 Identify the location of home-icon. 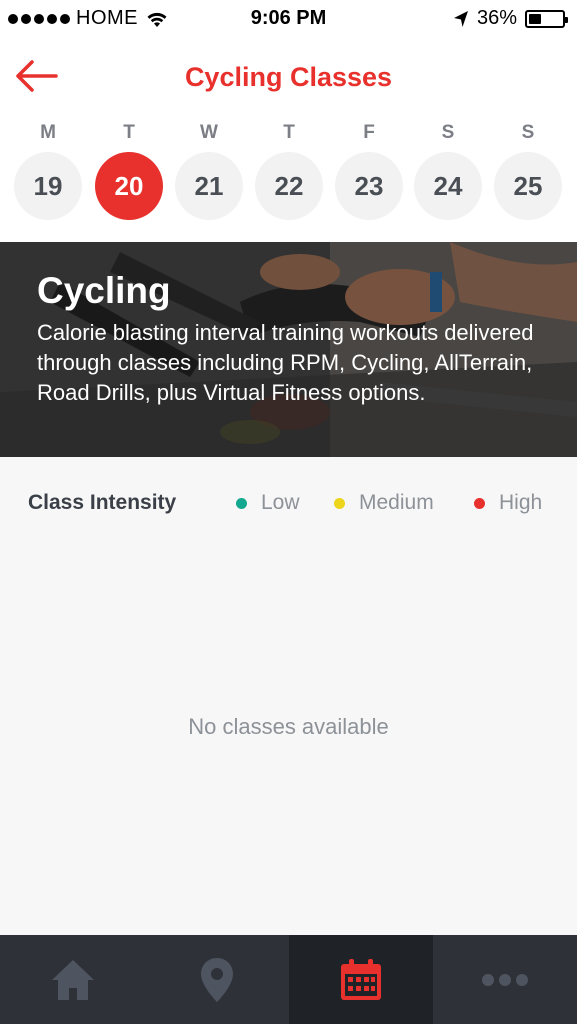
(72, 979).